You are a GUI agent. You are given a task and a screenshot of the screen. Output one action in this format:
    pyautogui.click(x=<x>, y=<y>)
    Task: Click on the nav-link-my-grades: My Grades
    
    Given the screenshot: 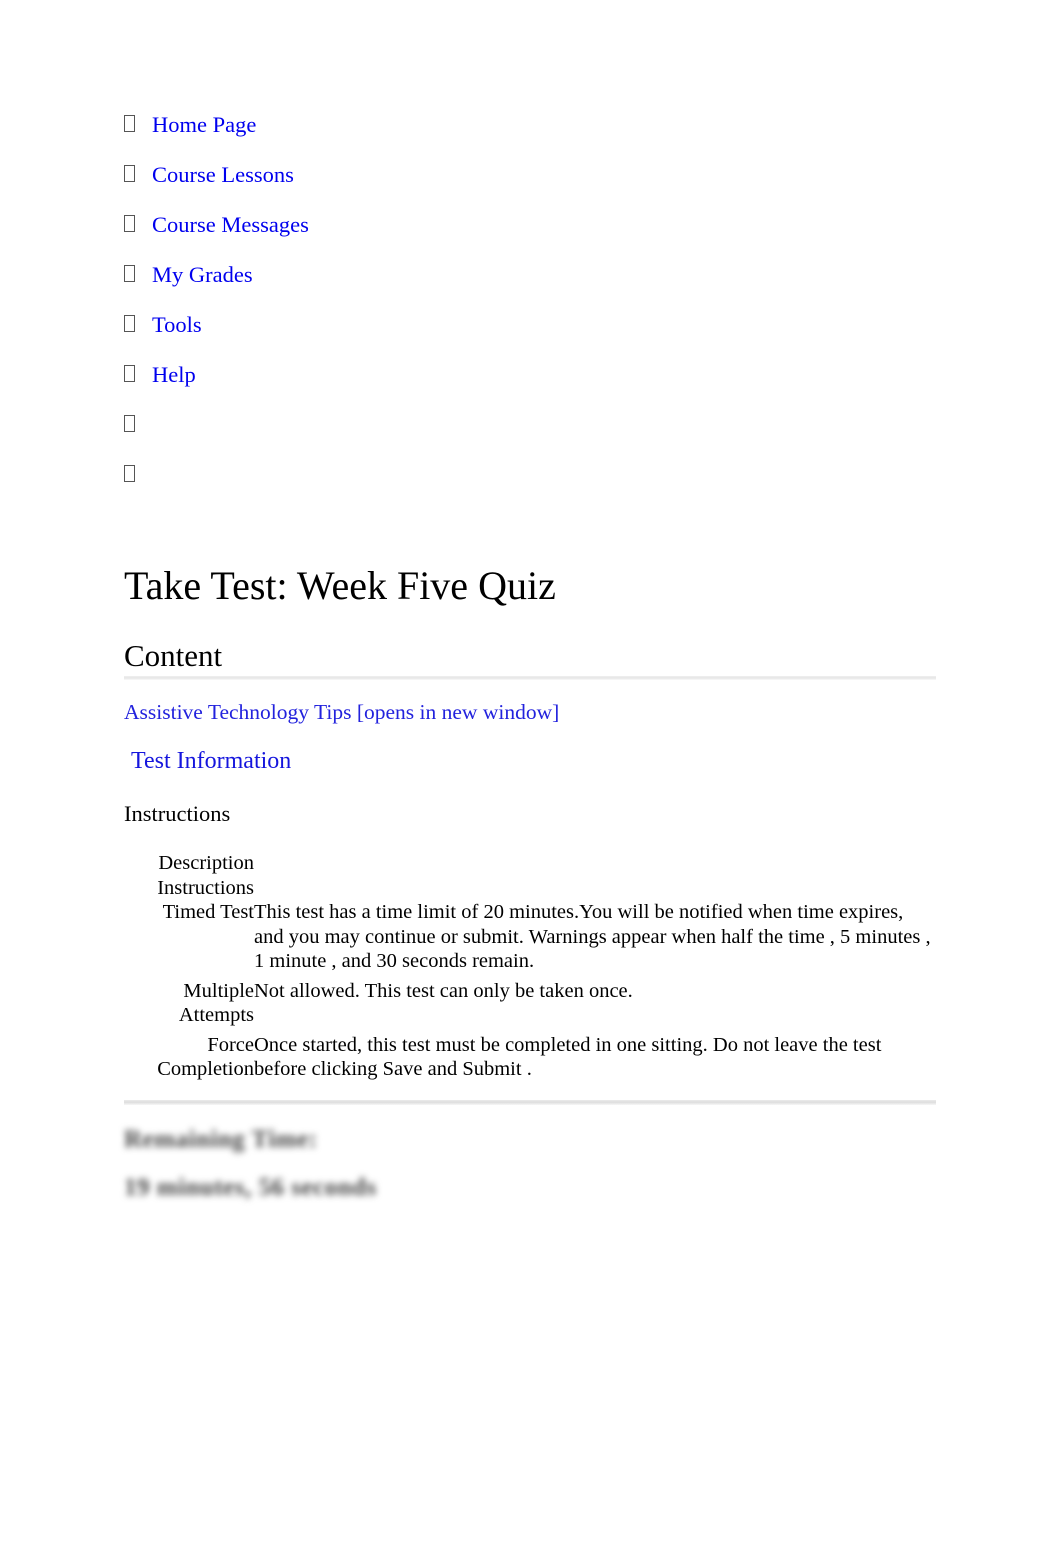 What is the action you would take?
    pyautogui.click(x=202, y=275)
    